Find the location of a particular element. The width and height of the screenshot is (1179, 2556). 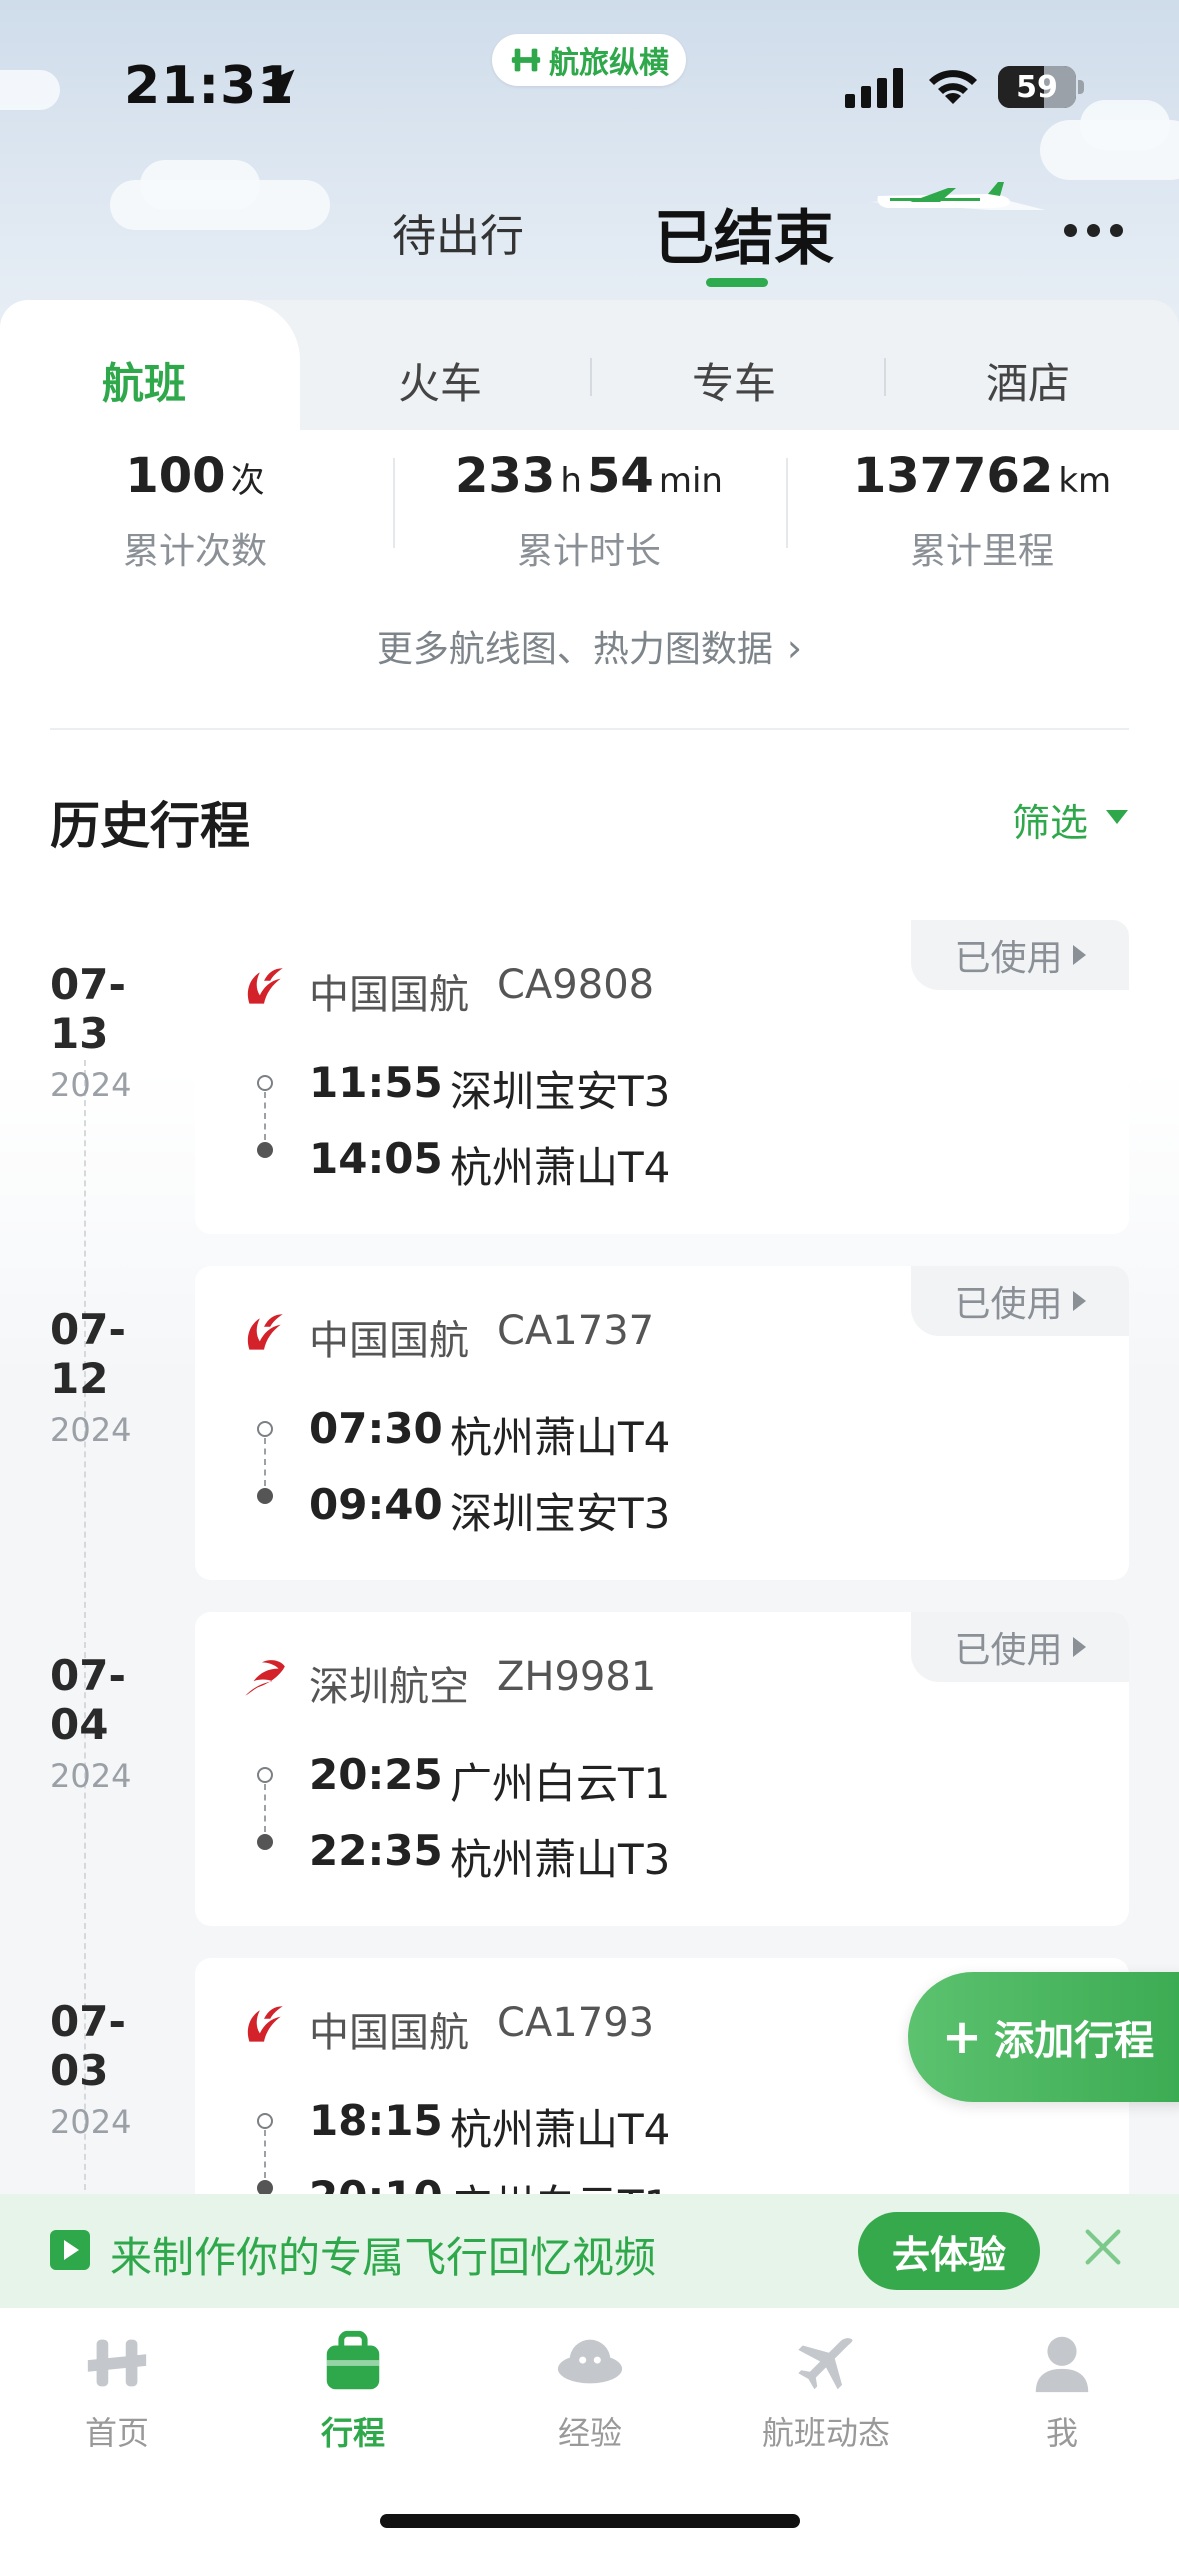

stat-total-duration: 233 h 54 min 累计时长 is located at coordinates (589, 511).